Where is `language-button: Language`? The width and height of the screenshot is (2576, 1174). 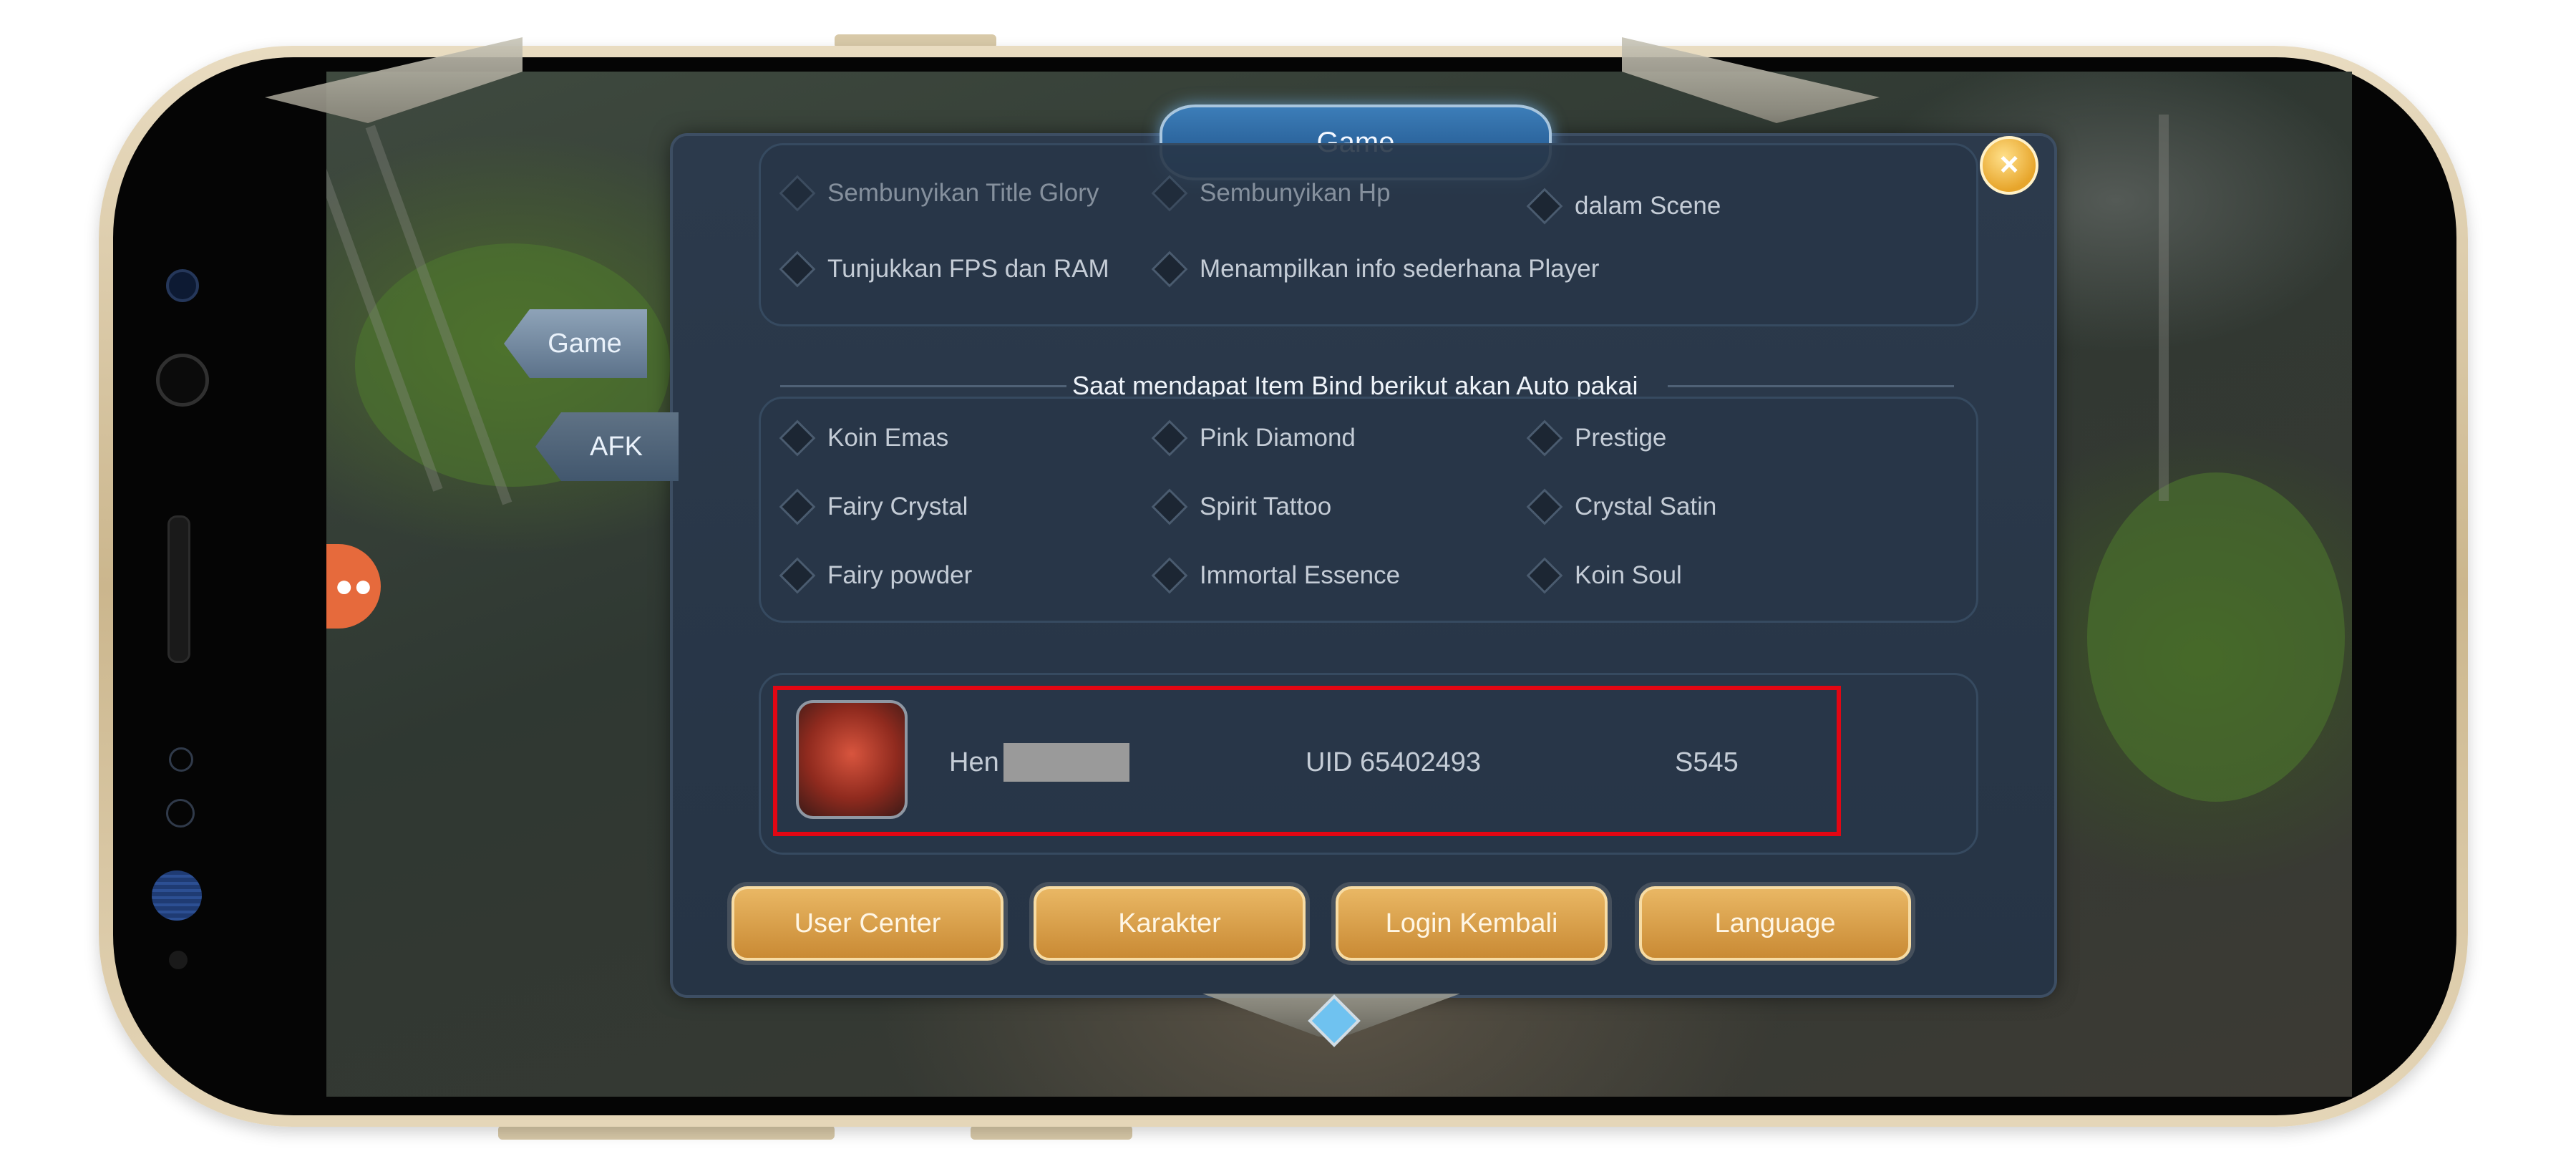
language-button: Language is located at coordinates (1775, 923).